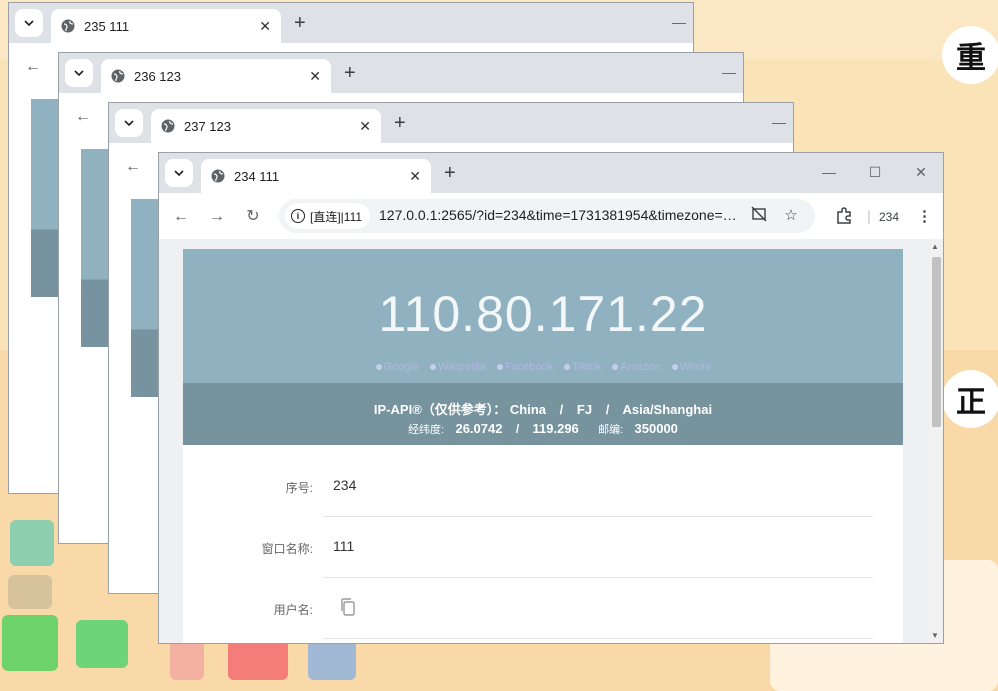  Describe the element at coordinates (217, 217) in the screenshot. I see `forward-arrow-icon: →` at that location.